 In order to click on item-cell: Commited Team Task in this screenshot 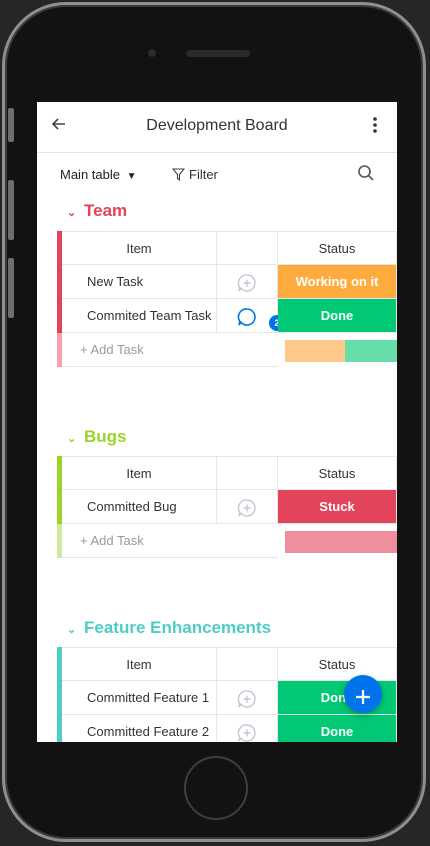, I will do `click(139, 316)`.